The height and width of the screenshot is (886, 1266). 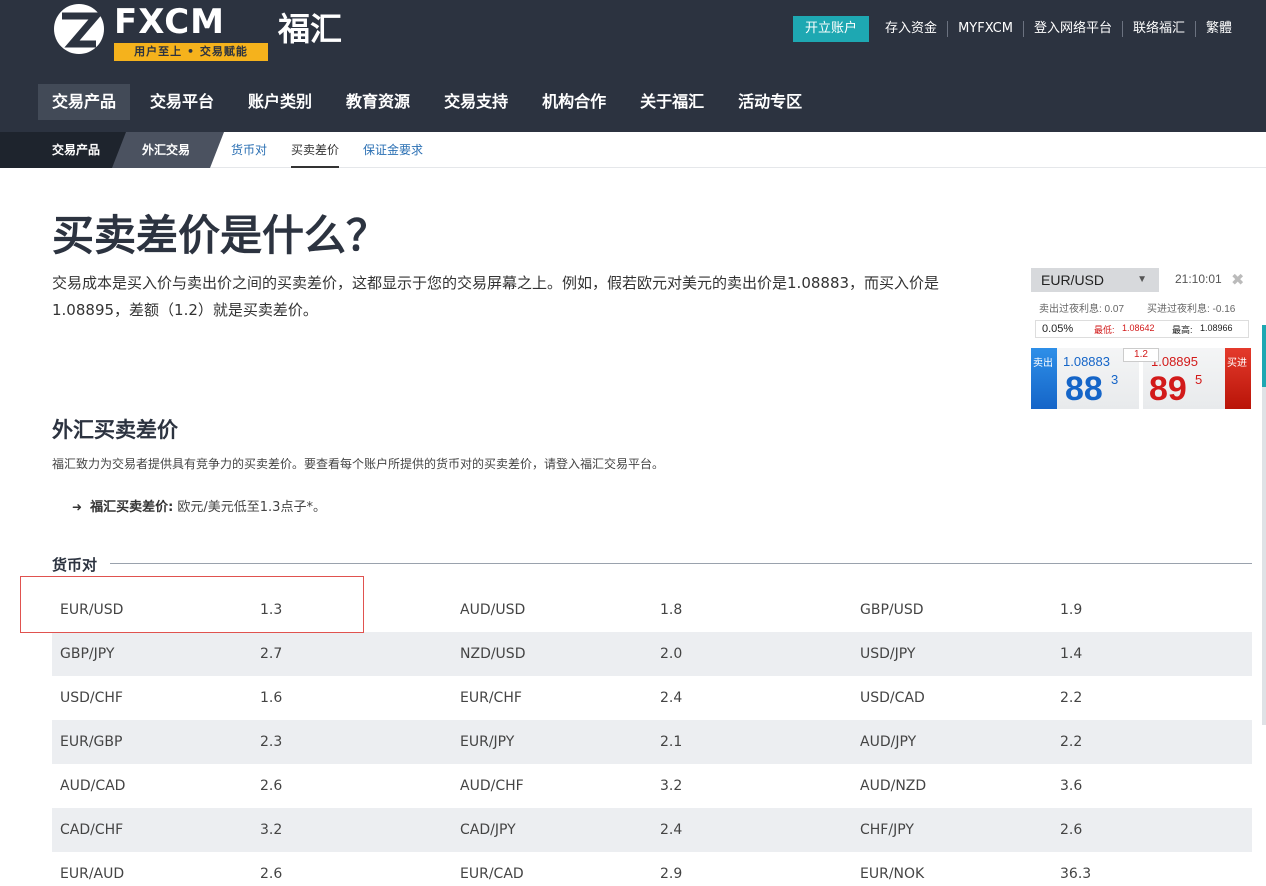 I want to click on change-percent: 0.05%, so click(x=1058, y=329).